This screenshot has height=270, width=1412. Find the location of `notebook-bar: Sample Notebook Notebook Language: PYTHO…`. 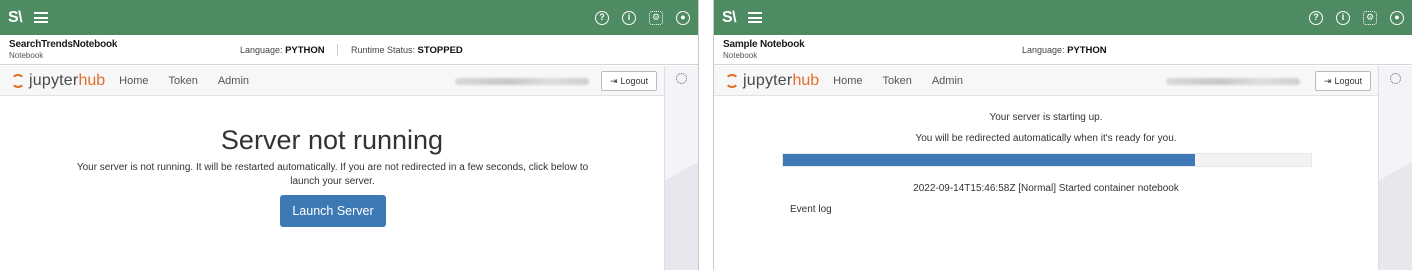

notebook-bar: Sample Notebook Notebook Language: PYTHO… is located at coordinates (1063, 50).